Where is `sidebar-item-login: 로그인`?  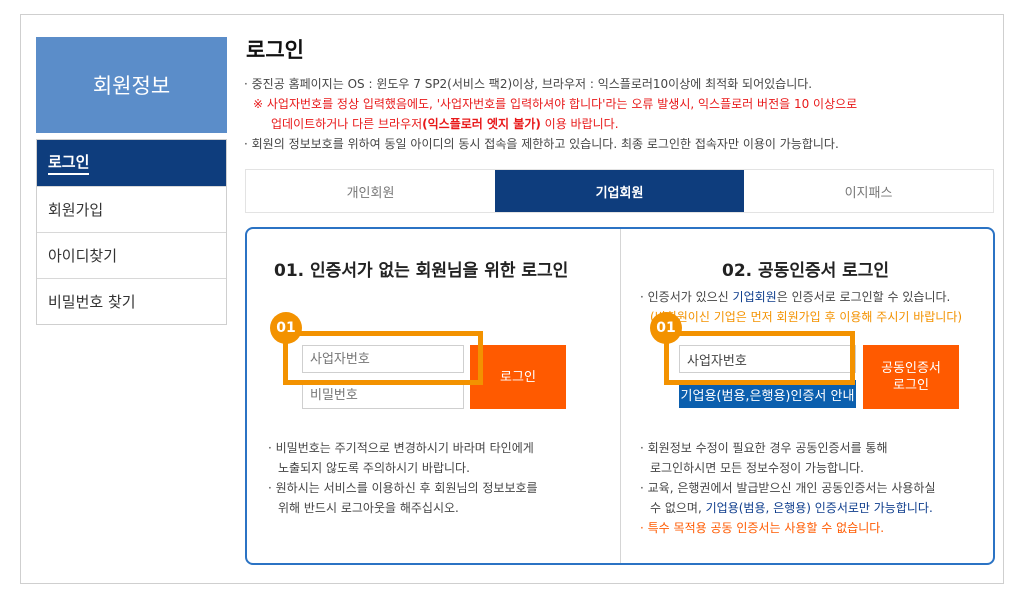
sidebar-item-login: 로그인 is located at coordinates (131, 163).